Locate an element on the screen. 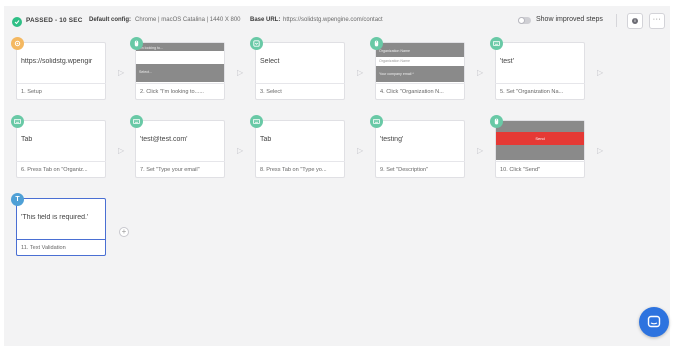 This screenshot has width=674, height=353. run-status: PASSED - 10 SEC is located at coordinates (54, 20).